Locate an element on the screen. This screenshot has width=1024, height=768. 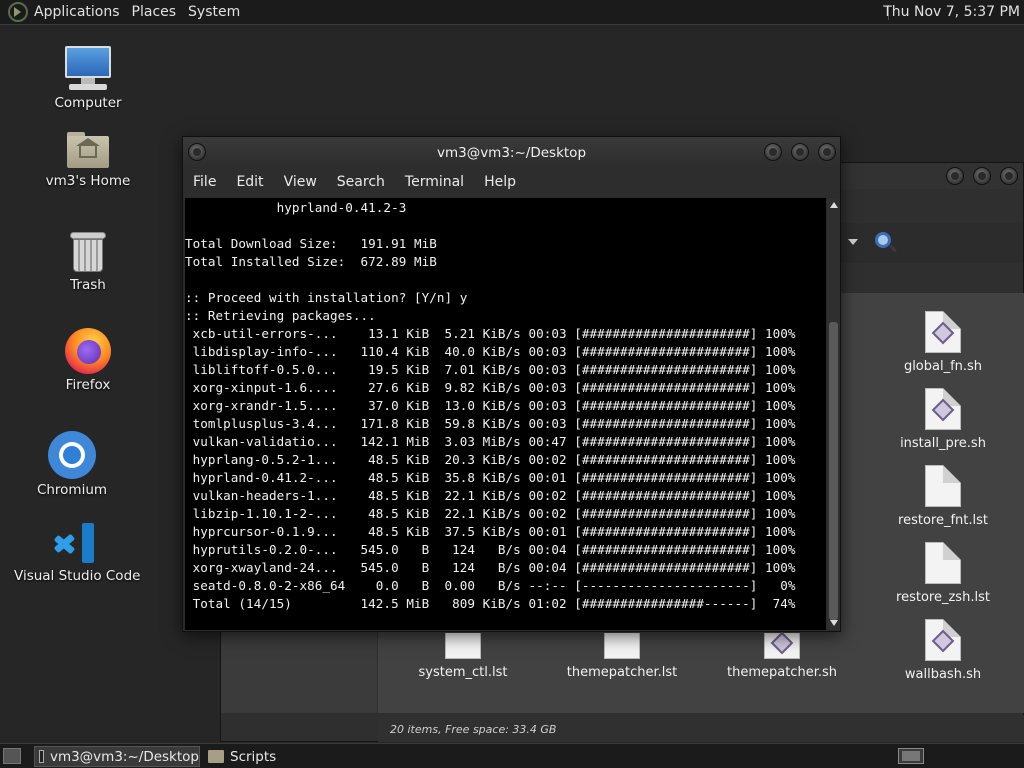
desktop-icon-label: Computer is located at coordinates (88, 103).